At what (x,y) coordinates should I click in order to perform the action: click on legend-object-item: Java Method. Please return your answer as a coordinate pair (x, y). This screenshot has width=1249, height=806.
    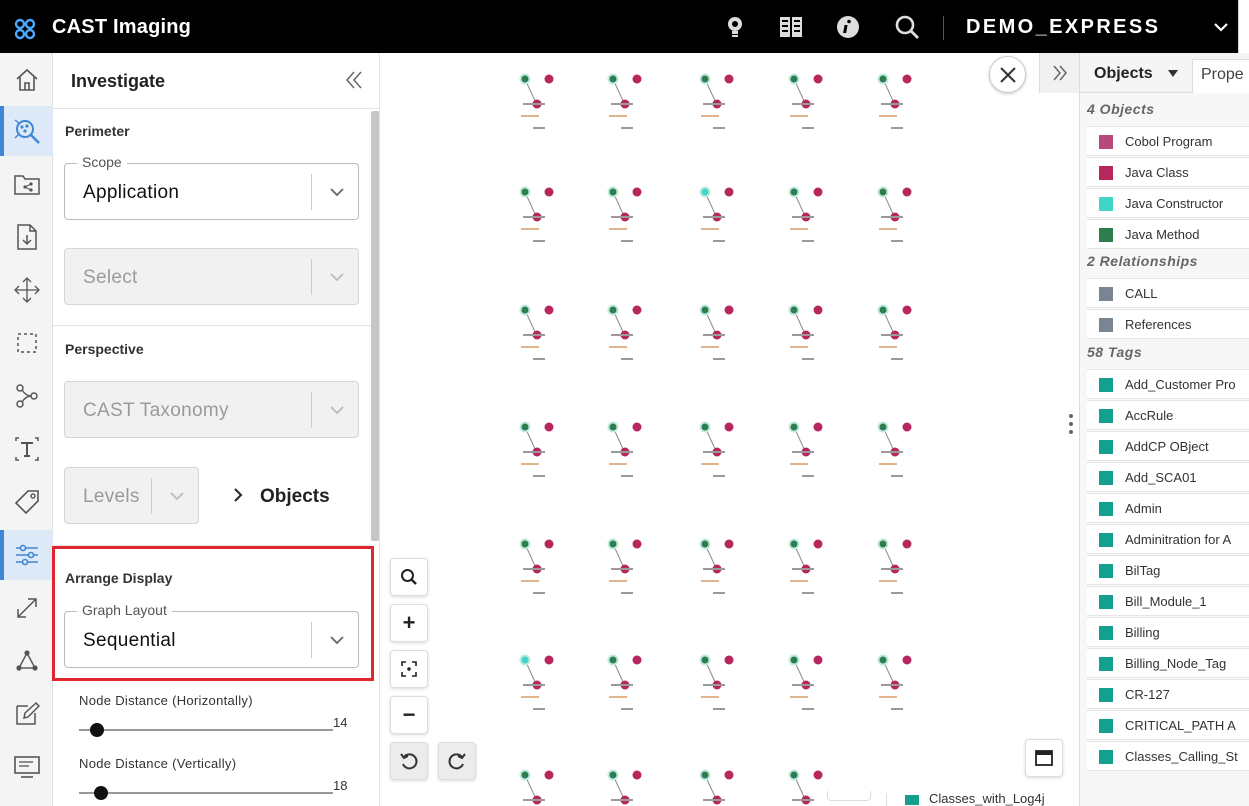
    Looking at the image, I should click on (1168, 234).